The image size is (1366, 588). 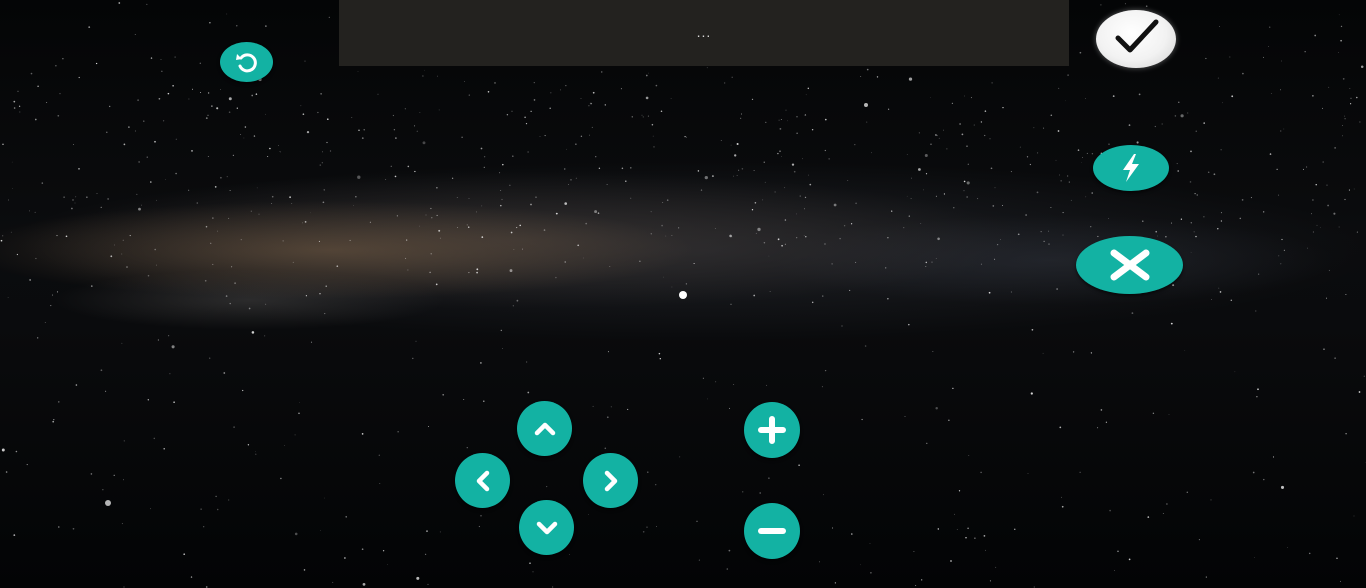 I want to click on minus-icon, so click(x=772, y=531).